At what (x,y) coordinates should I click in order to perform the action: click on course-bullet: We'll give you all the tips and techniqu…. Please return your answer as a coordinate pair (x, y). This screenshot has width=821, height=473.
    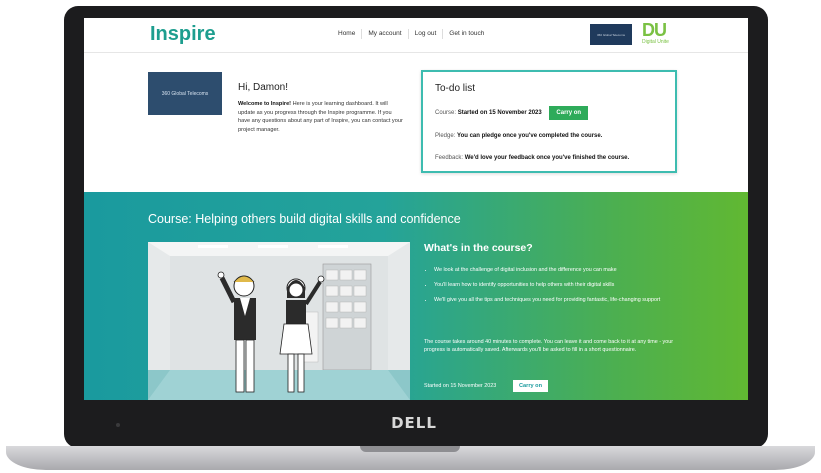
    Looking at the image, I should click on (558, 300).